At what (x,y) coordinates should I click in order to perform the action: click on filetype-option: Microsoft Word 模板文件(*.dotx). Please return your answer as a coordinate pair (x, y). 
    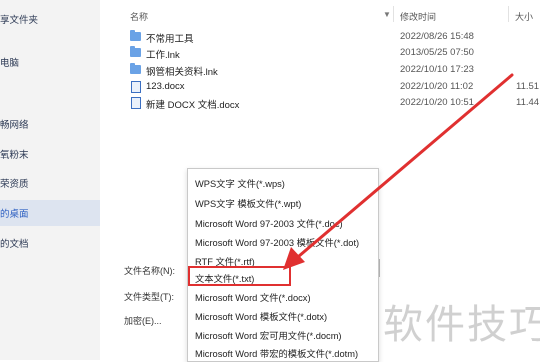
    Looking at the image, I should click on (283, 314).